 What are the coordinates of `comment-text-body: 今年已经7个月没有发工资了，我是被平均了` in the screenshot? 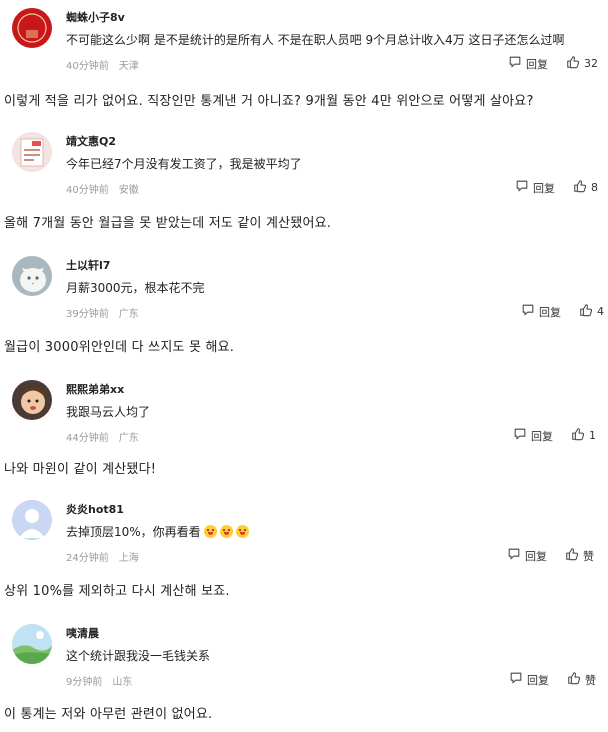 It's located at (184, 164).